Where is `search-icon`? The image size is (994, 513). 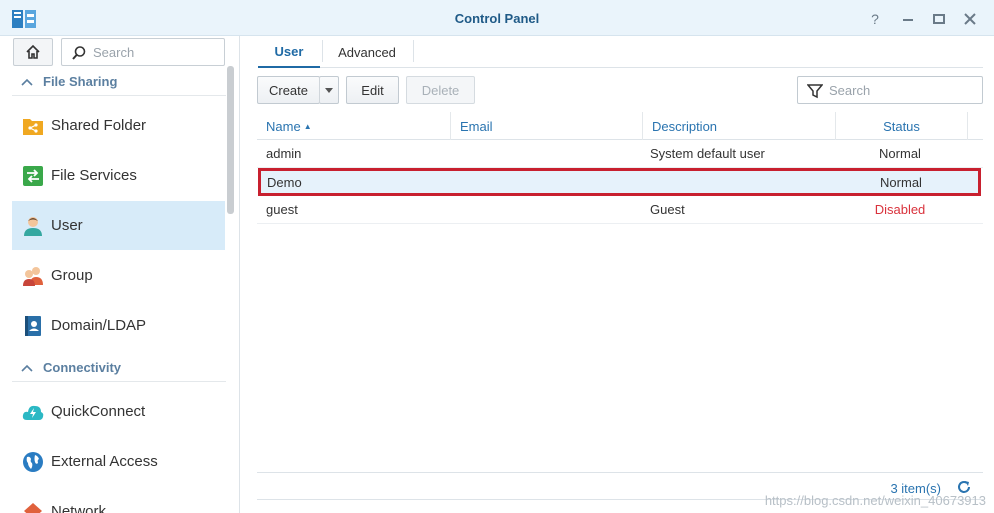
search-icon is located at coordinates (79, 53).